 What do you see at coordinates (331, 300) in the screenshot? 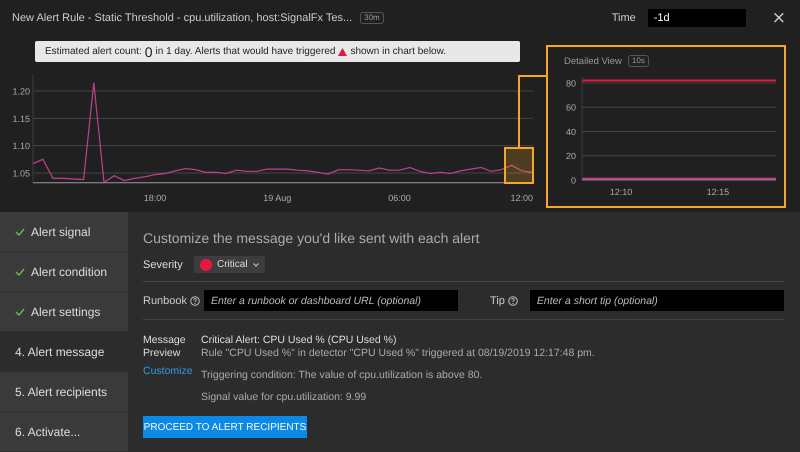
I see `runbook-field: Enter a runbook or dashboard URL (optional)` at bounding box center [331, 300].